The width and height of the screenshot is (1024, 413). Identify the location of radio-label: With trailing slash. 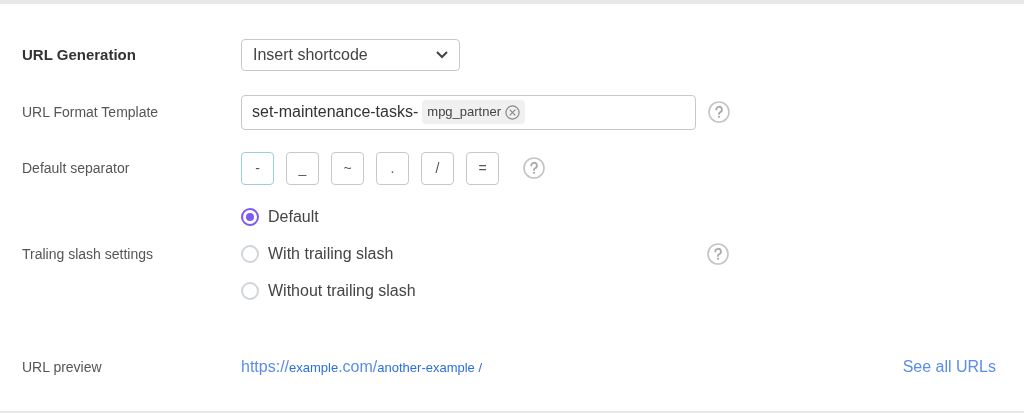
(331, 254).